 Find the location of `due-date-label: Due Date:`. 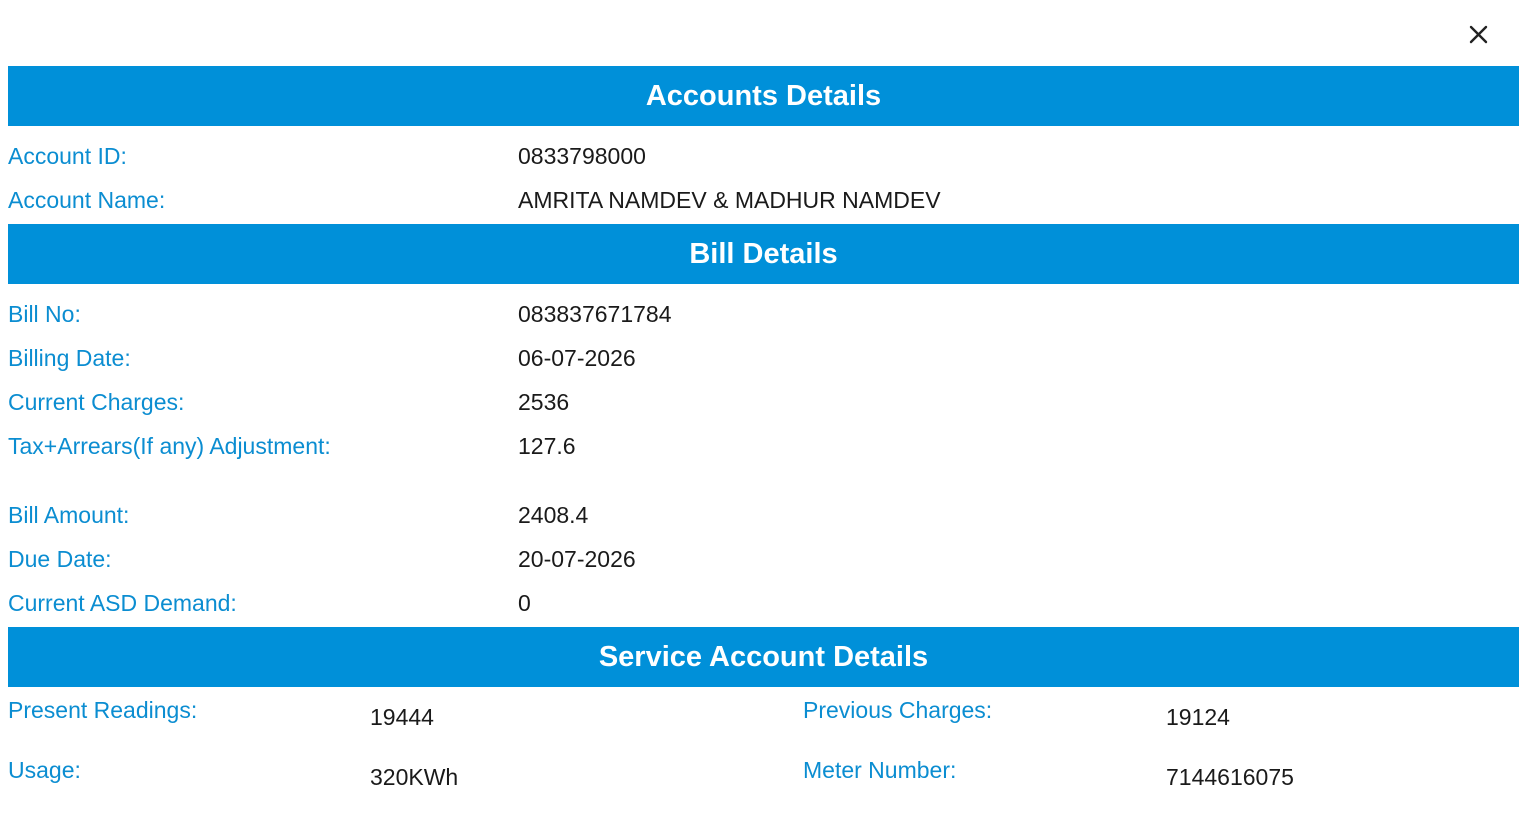

due-date-label: Due Date: is located at coordinates (60, 559).